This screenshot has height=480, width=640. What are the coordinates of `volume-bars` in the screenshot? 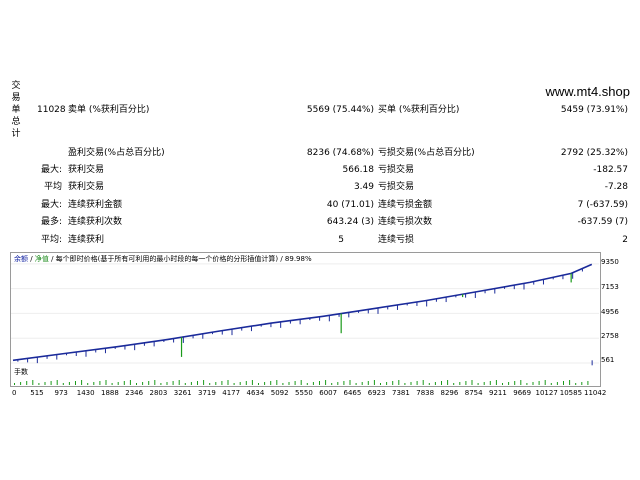 It's located at (301, 382).